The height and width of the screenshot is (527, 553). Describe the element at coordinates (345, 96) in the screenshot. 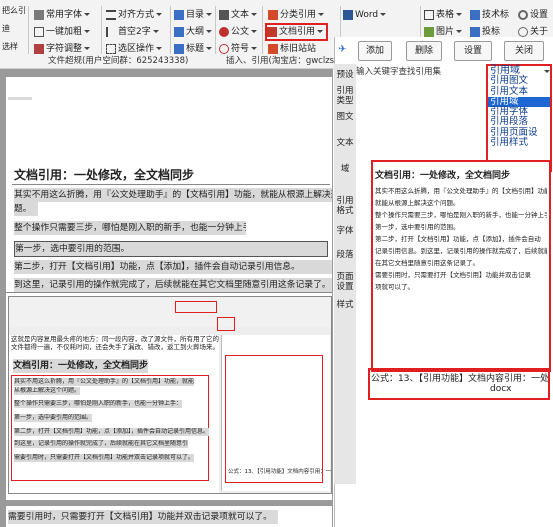

I see `tab-ref-type: 引用类型` at that location.